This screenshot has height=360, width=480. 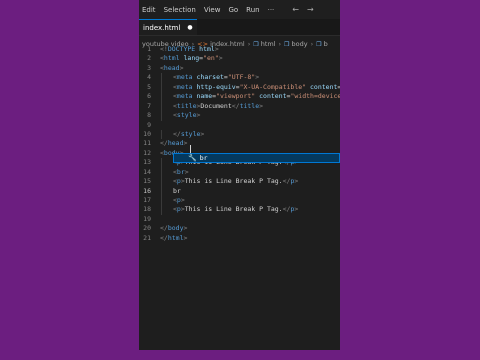 I want to click on code-text: </style>, so click(x=188, y=134).